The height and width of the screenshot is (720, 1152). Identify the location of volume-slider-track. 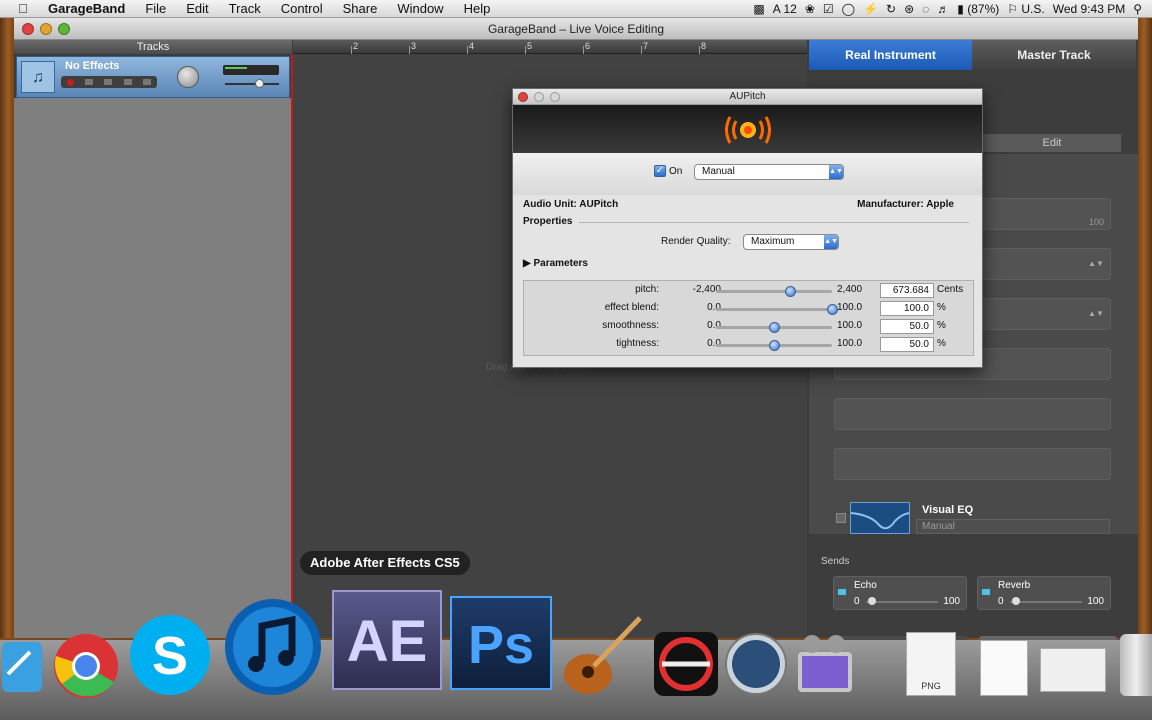
(252, 84).